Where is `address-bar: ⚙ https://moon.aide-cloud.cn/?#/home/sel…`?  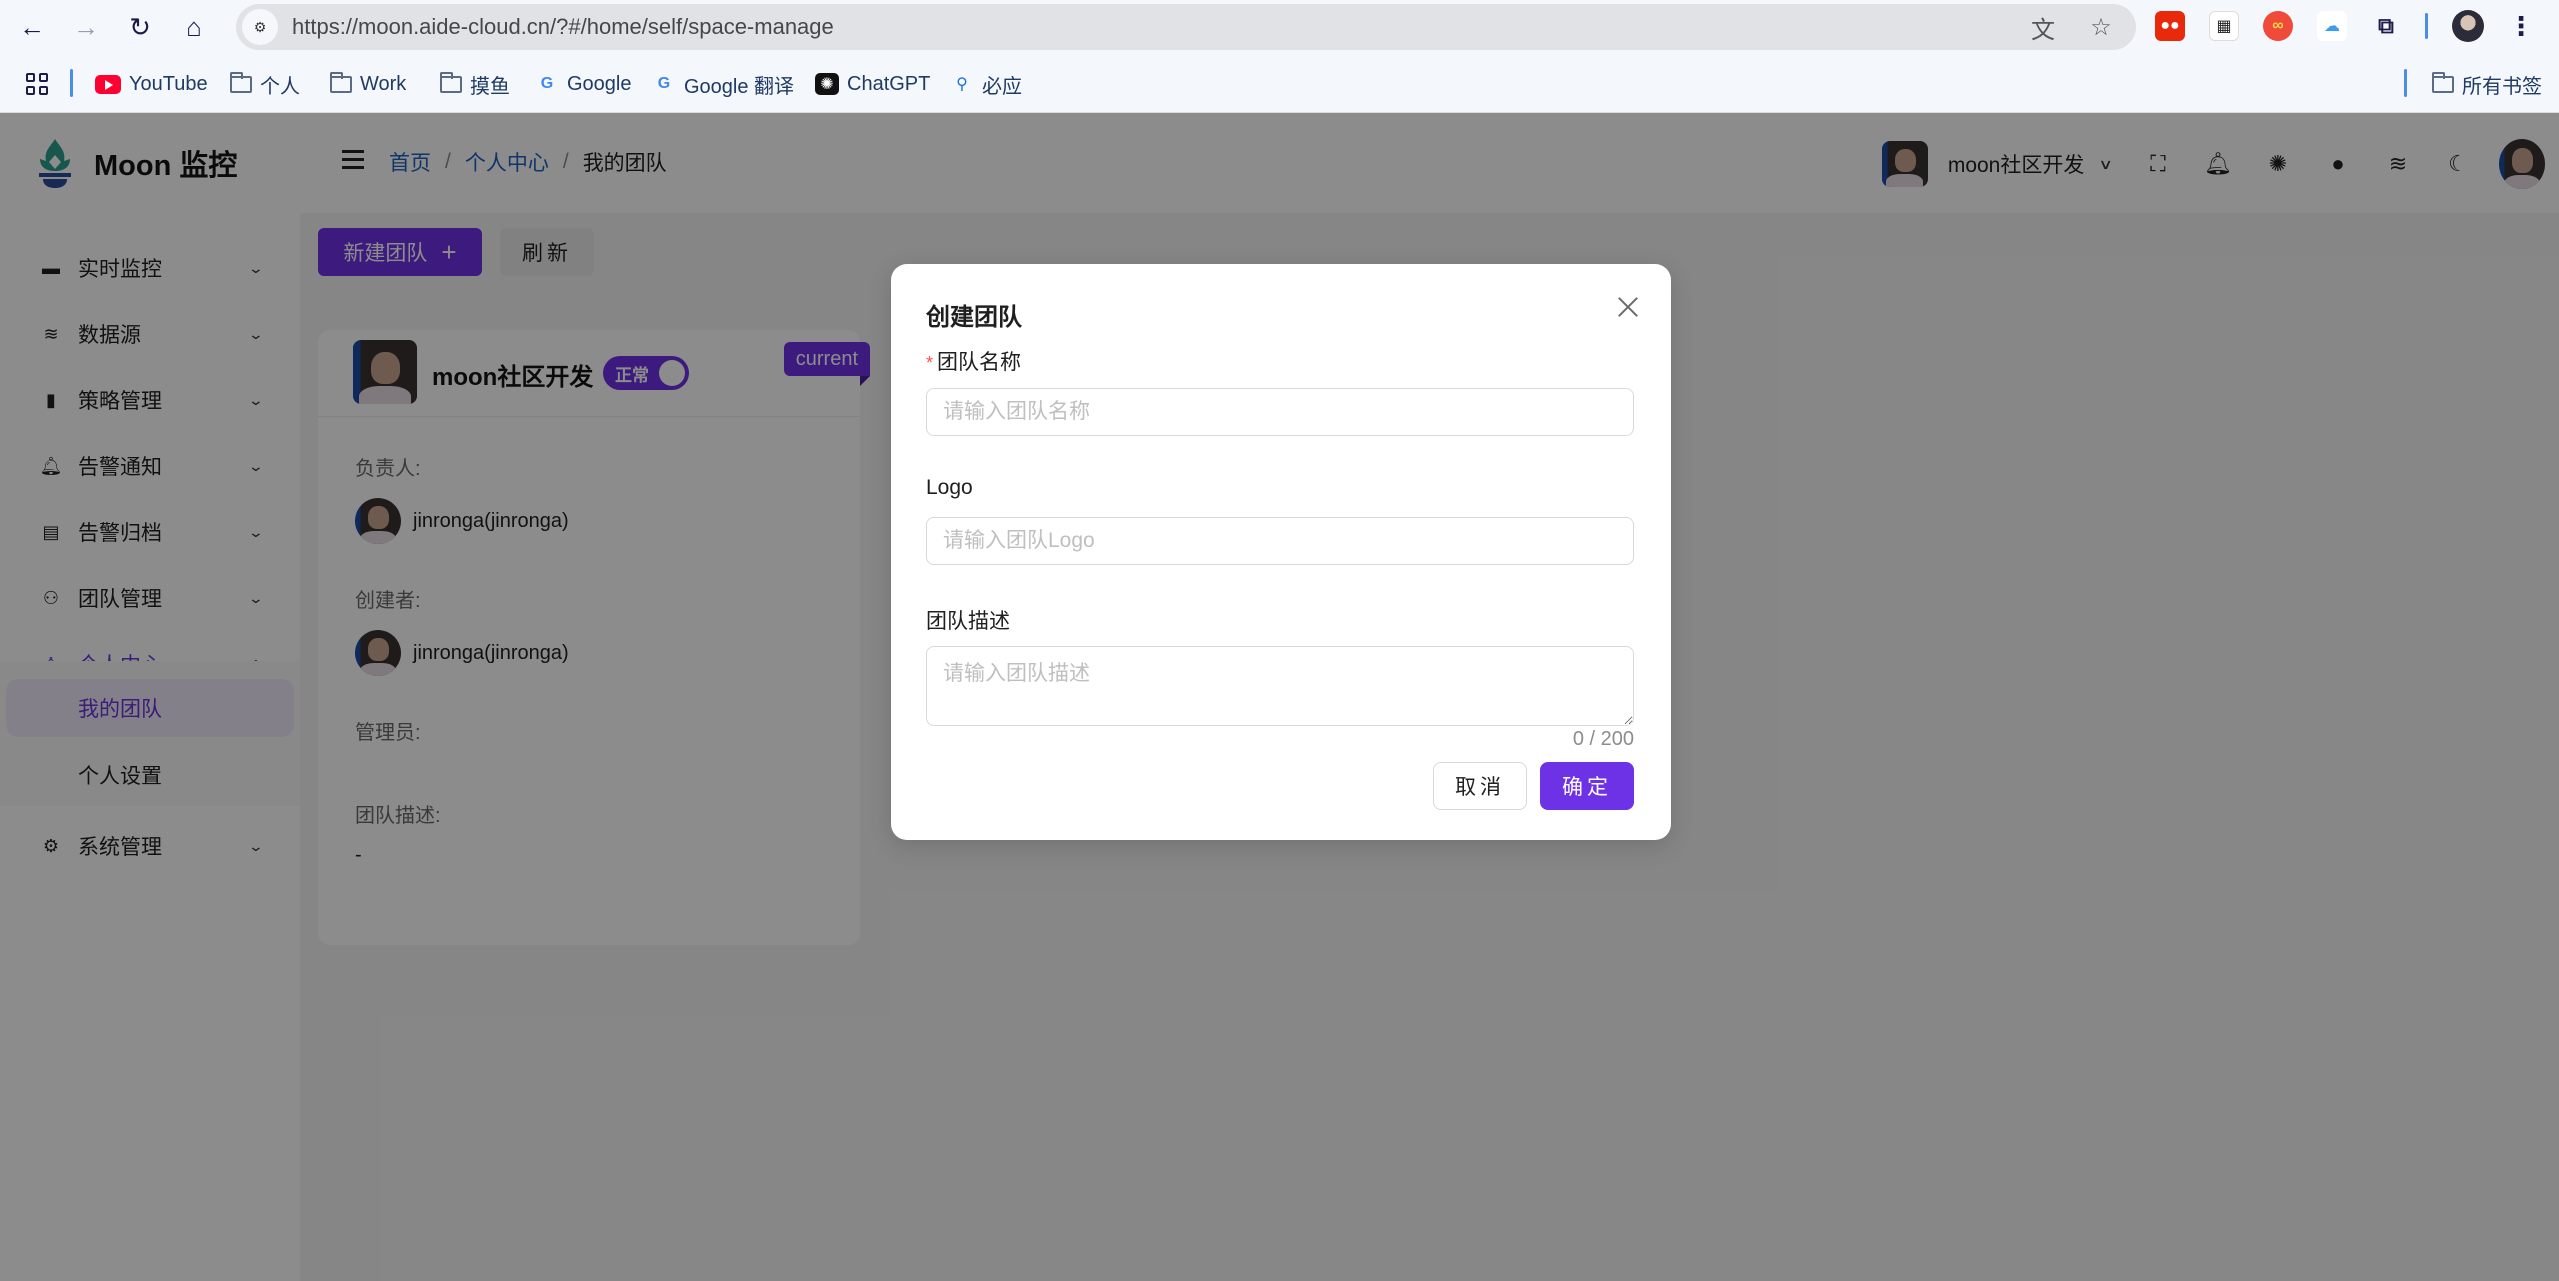 address-bar: ⚙ https://moon.aide-cloud.cn/?#/home/sel… is located at coordinates (1186, 27).